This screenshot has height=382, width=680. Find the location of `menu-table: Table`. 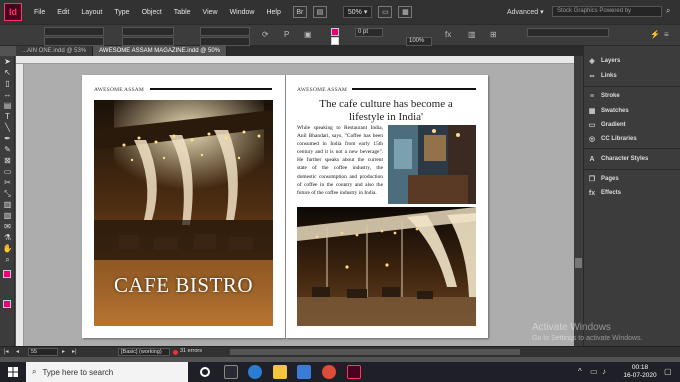

menu-table: Table is located at coordinates (182, 12).